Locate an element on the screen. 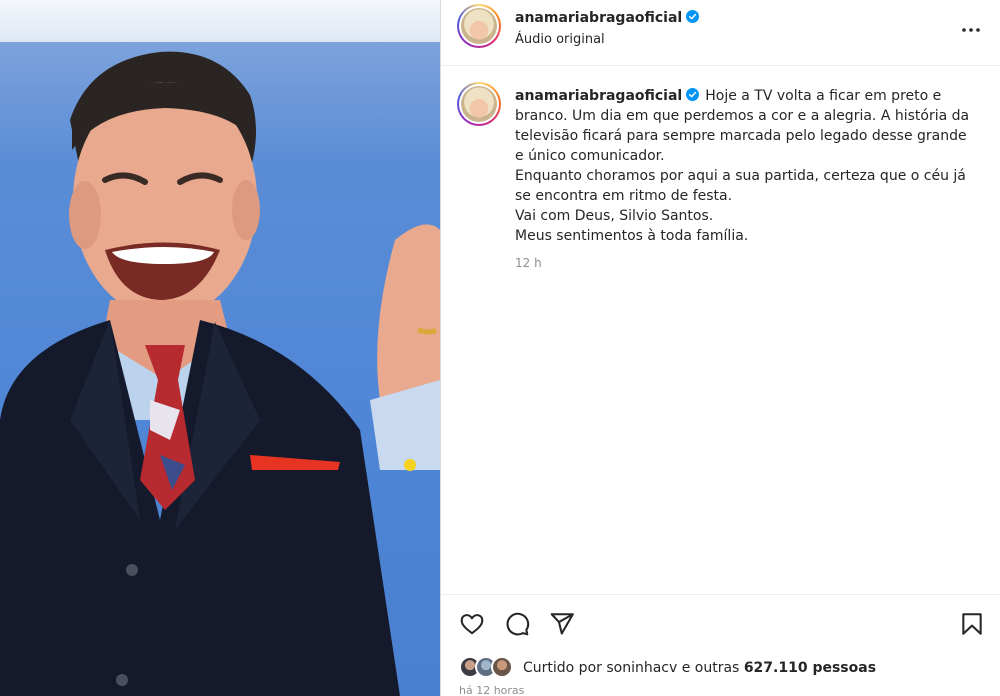  author-username: anamariabragaoficial is located at coordinates (598, 18).